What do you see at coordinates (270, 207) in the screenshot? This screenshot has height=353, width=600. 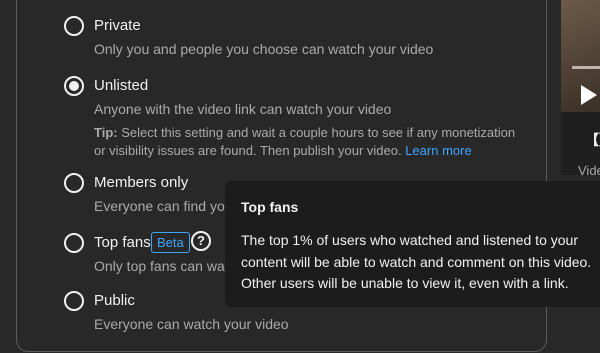 I see `tooltip-title: Top fans` at bounding box center [270, 207].